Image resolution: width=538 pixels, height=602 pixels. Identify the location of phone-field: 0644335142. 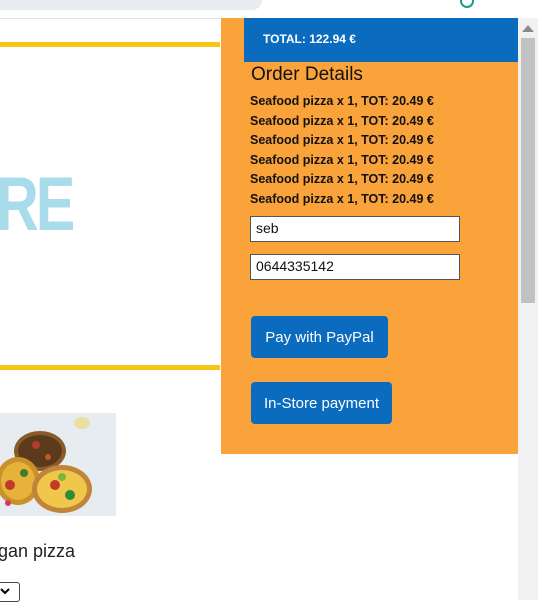
(355, 267).